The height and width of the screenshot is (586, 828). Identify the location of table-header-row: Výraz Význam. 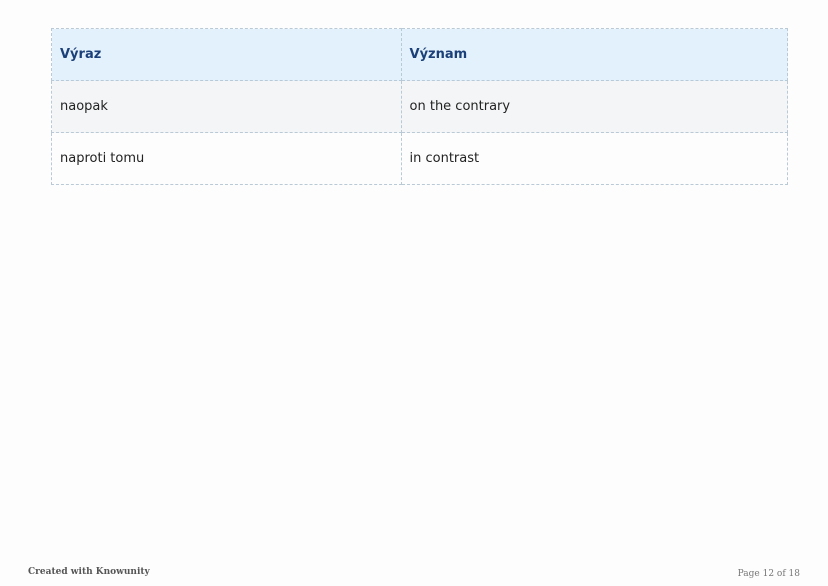
(420, 54).